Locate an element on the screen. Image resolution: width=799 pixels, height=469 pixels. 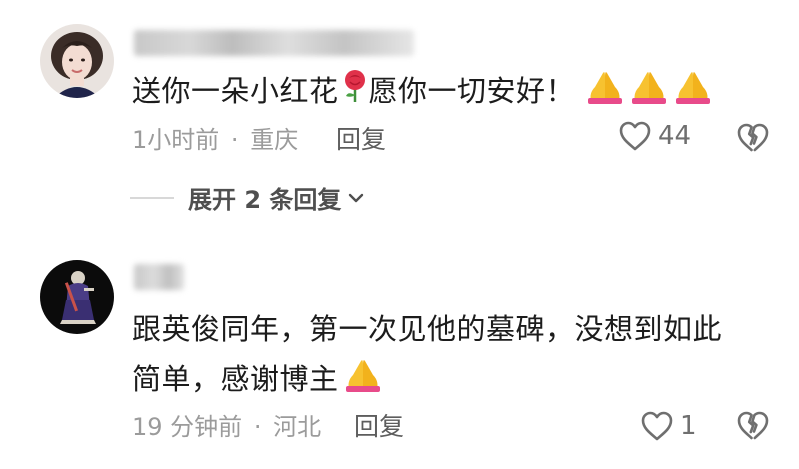
like-count: 1 is located at coordinates (688, 426).